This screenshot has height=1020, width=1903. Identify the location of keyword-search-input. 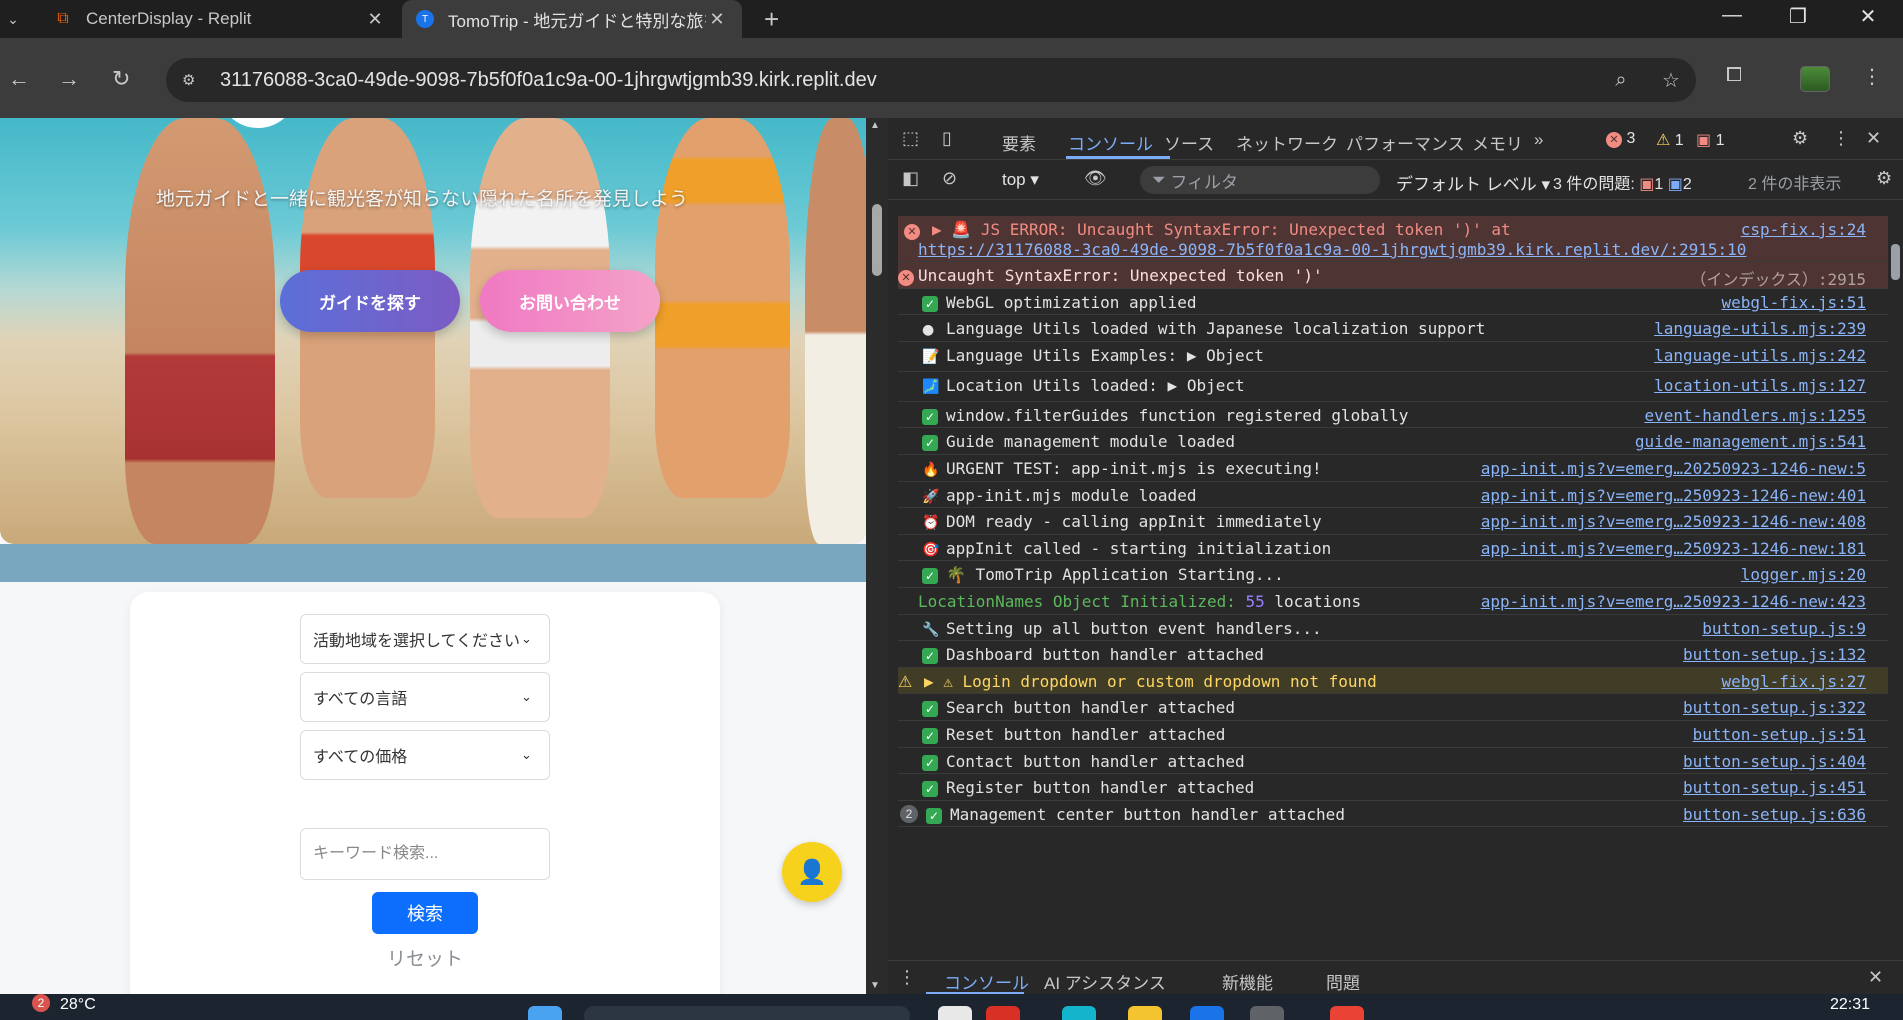
(425, 854).